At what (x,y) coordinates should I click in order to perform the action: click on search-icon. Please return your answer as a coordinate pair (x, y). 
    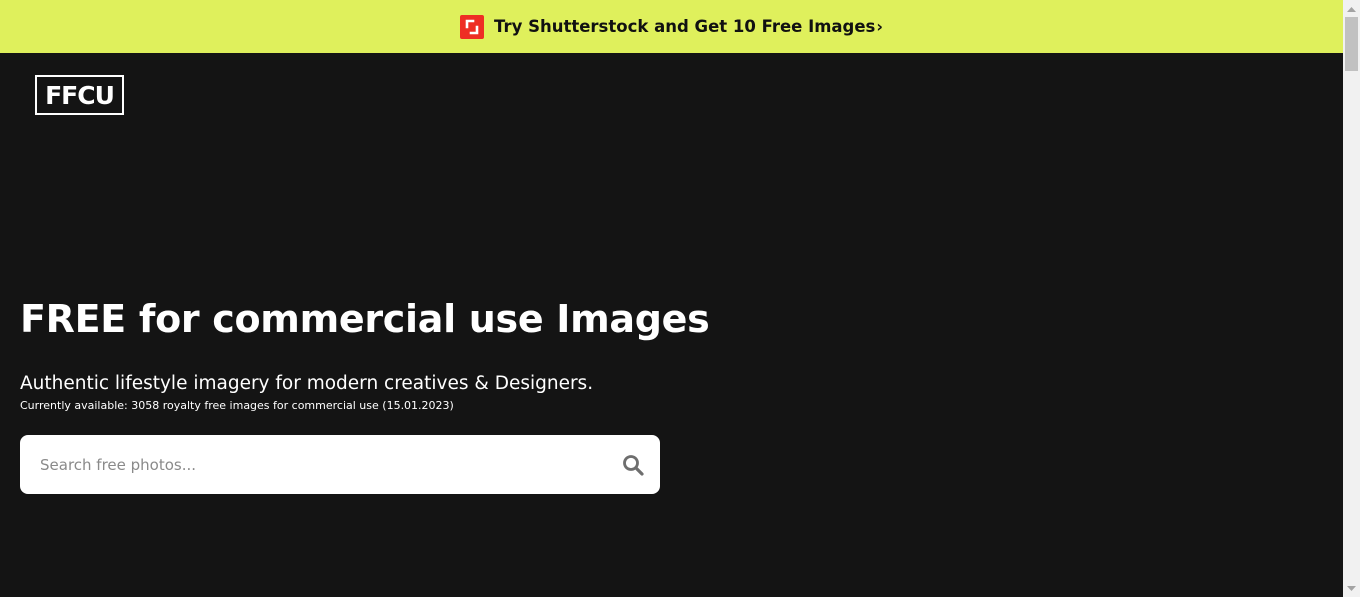
    Looking at the image, I should click on (633, 465).